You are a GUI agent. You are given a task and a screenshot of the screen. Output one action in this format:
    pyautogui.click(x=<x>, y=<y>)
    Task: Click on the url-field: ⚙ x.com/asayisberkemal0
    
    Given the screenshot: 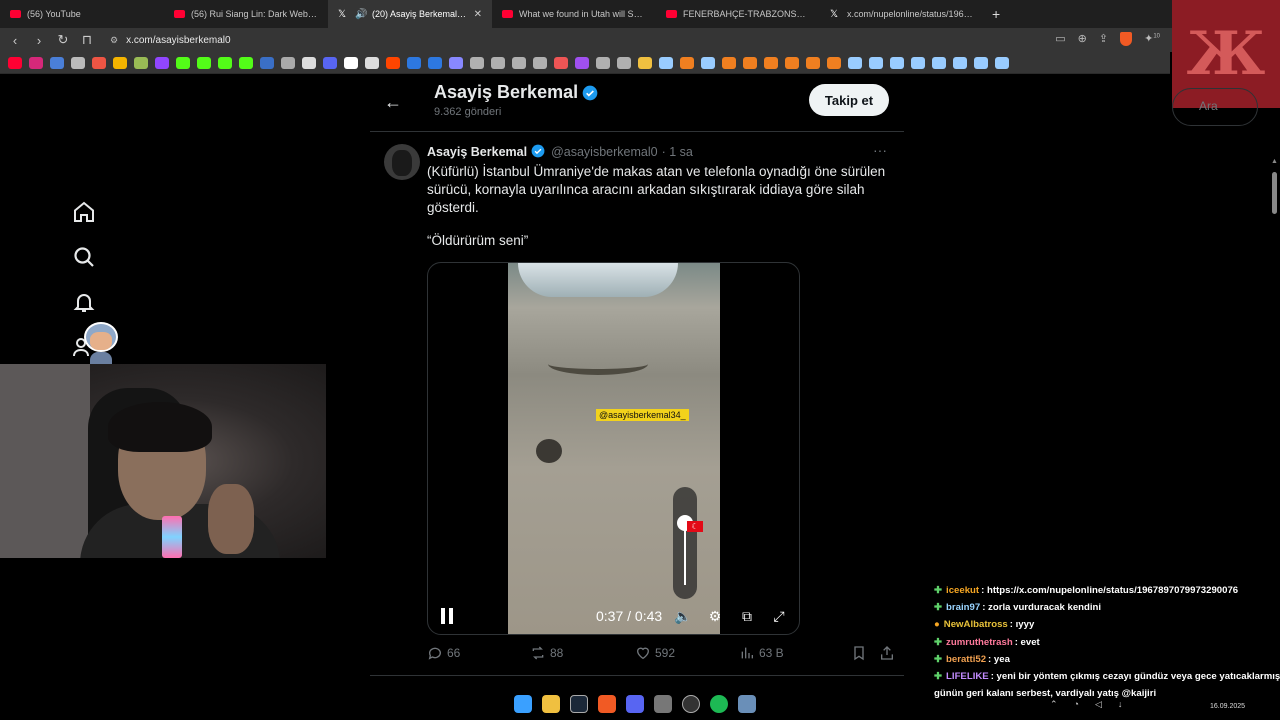 What is the action you would take?
    pyautogui.click(x=170, y=40)
    